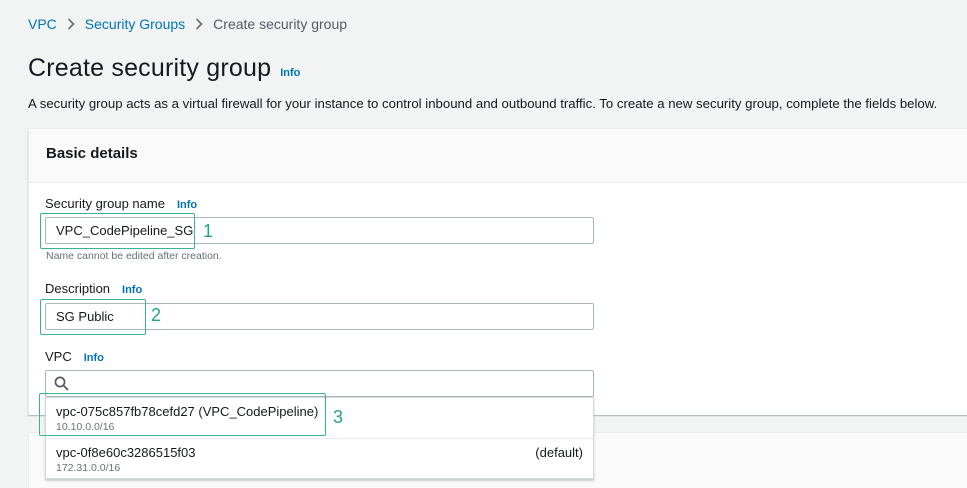 The image size is (967, 488). Describe the element at coordinates (88, 468) in the screenshot. I see `vpc-option-cidr: 172.31.0.0/16` at that location.